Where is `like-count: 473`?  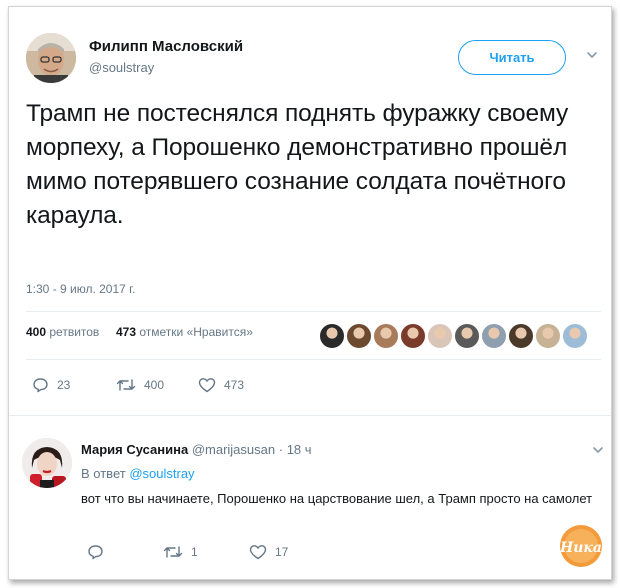
like-count: 473 is located at coordinates (234, 385).